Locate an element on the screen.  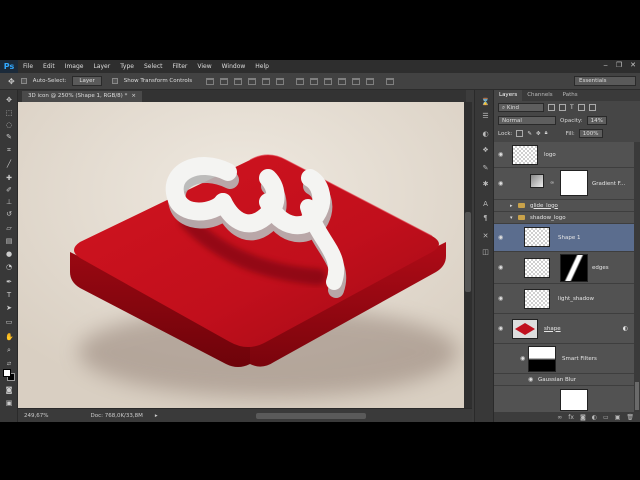
menu-edit: Edit is located at coordinates (49, 66).